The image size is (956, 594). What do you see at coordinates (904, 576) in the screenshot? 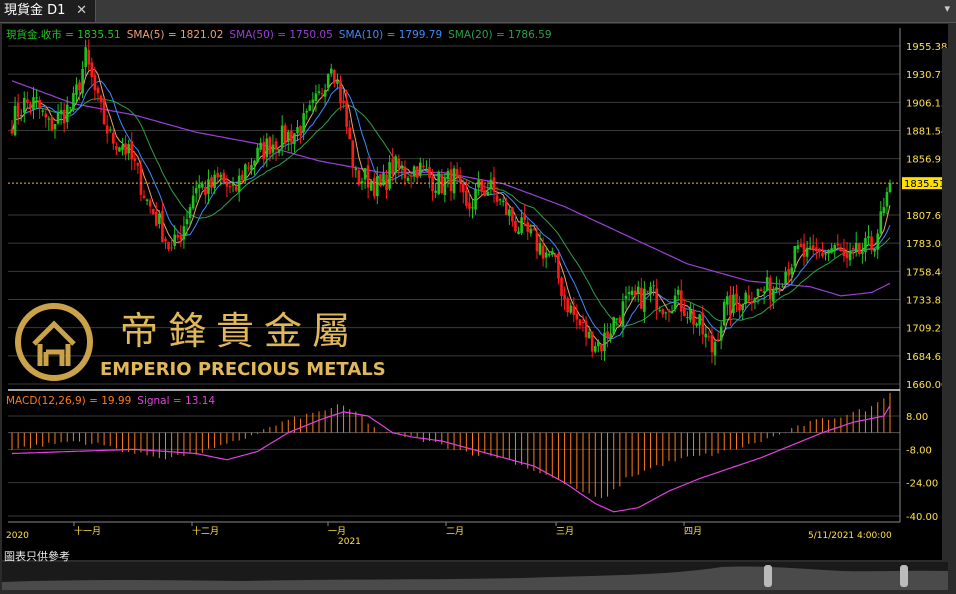
I see `navigator-right-handle` at bounding box center [904, 576].